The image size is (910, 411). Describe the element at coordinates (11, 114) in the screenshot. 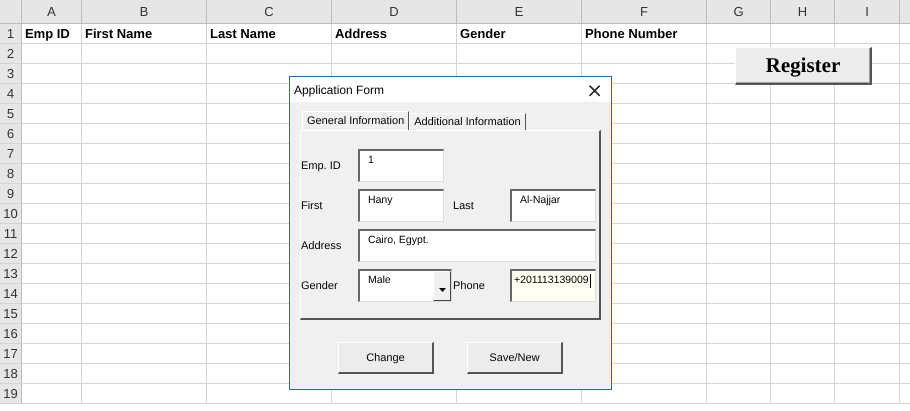

I see `row-header: 5` at that location.